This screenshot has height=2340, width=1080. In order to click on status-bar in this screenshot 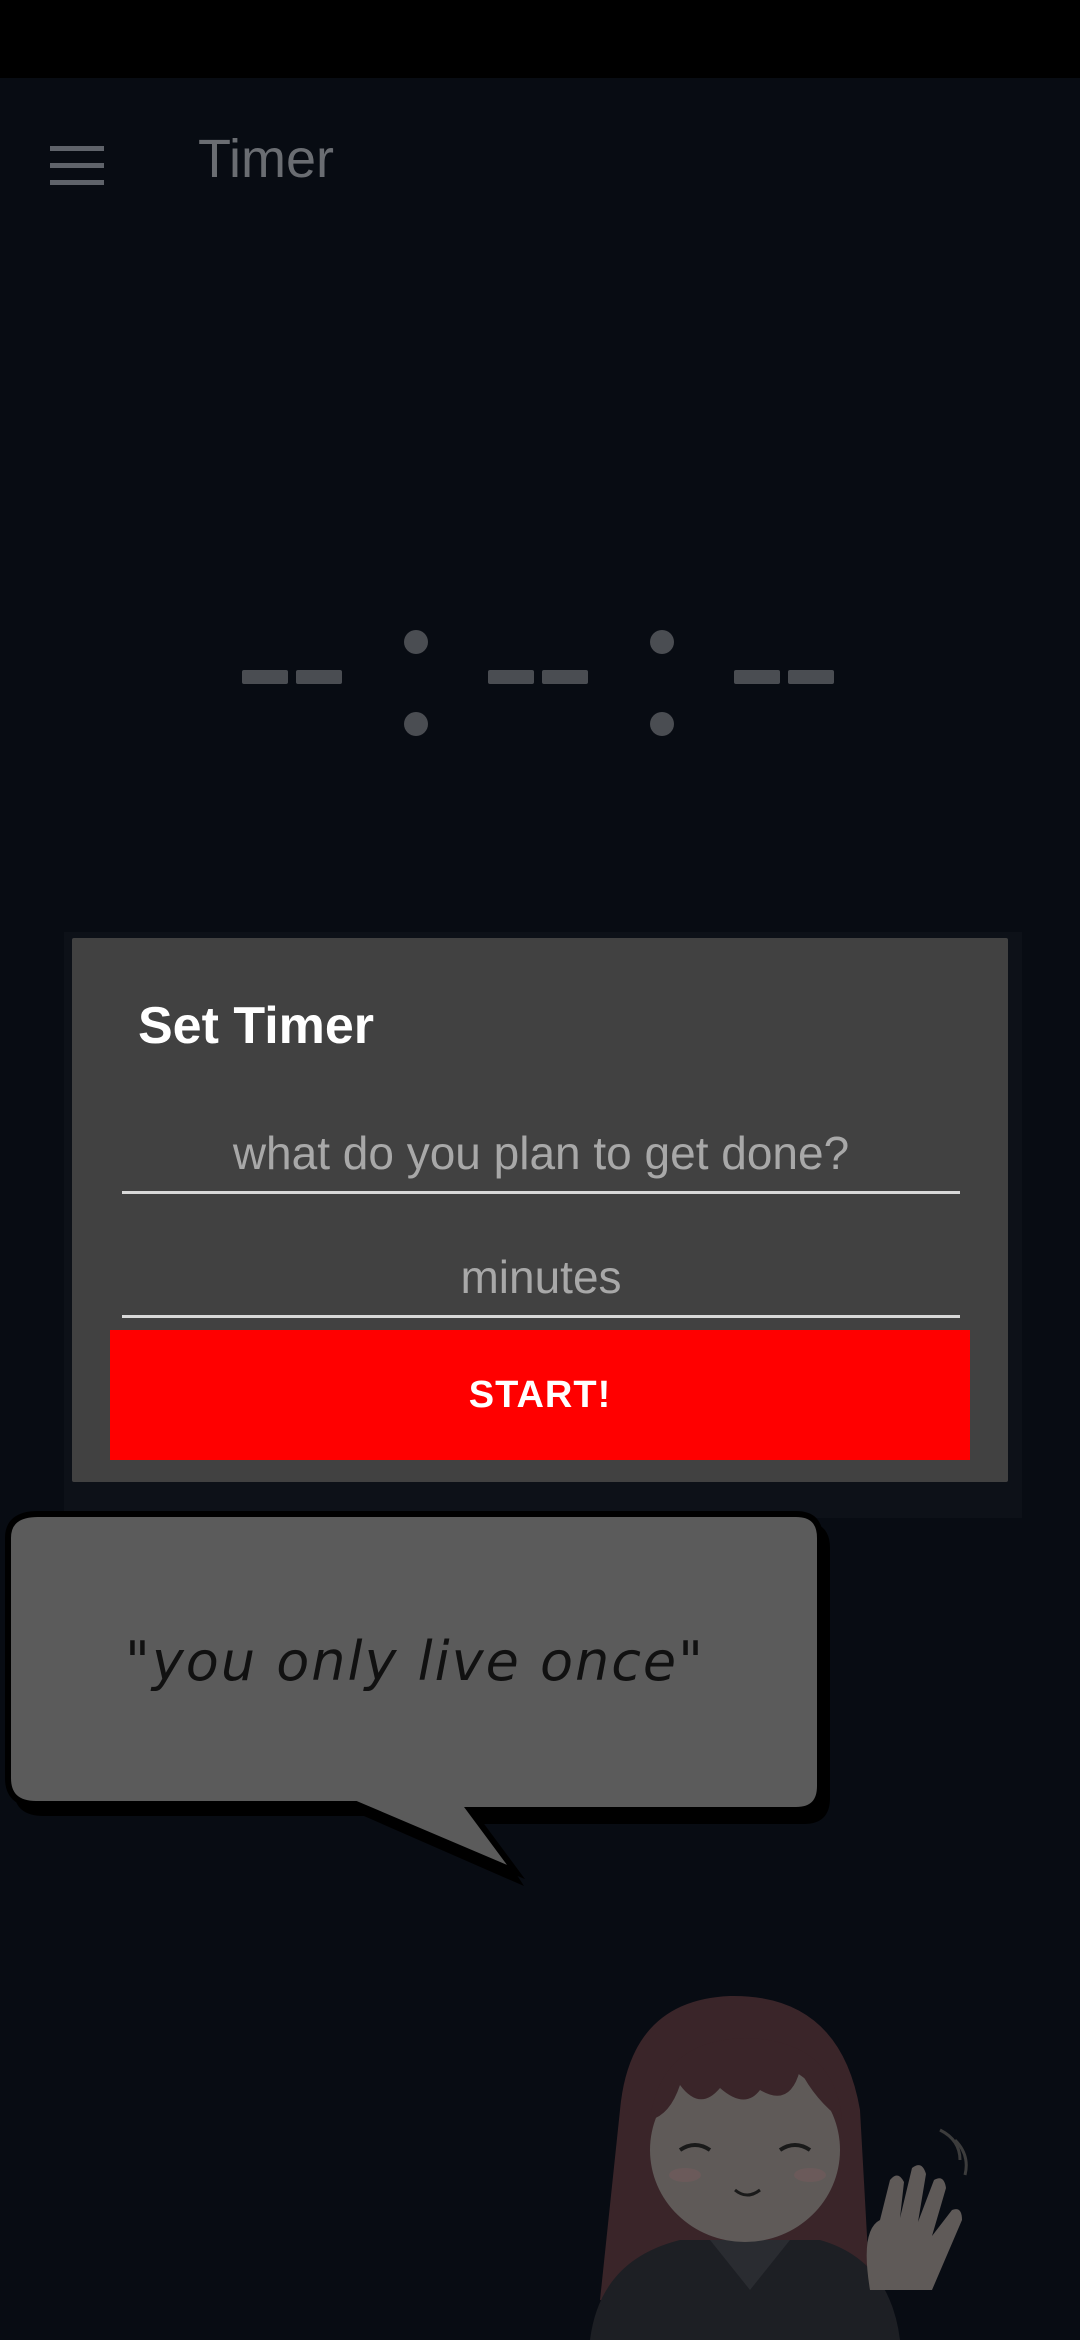, I will do `click(540, 39)`.